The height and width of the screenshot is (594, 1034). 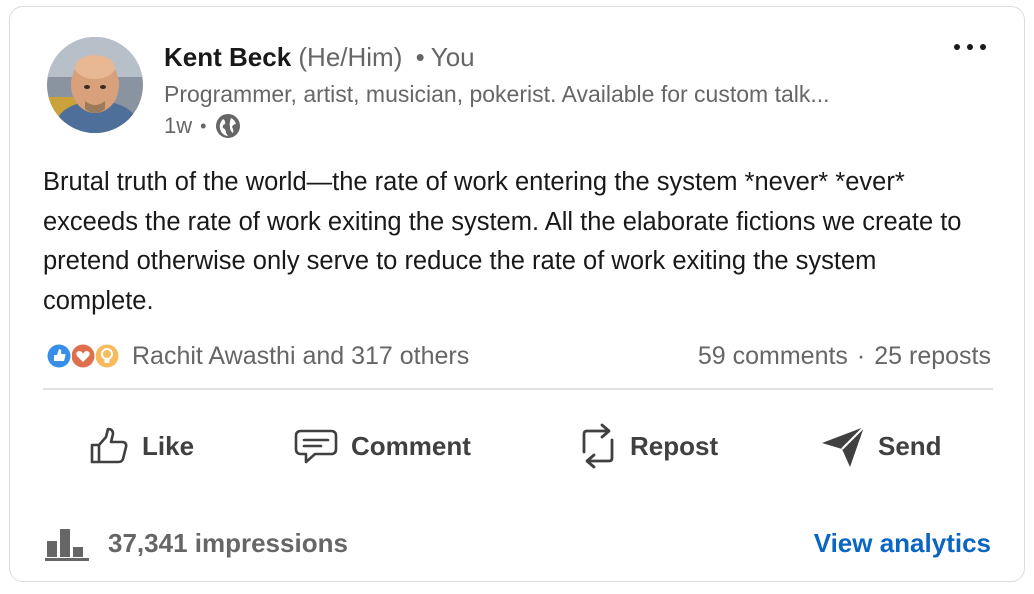 I want to click on comments-count: 59 comments, so click(x=773, y=356).